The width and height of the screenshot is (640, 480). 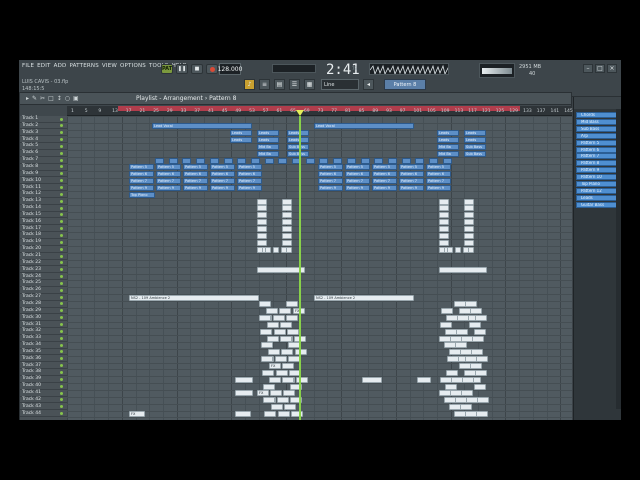 I want to click on pattern-list-item: Pattern 5, so click(x=598, y=142).